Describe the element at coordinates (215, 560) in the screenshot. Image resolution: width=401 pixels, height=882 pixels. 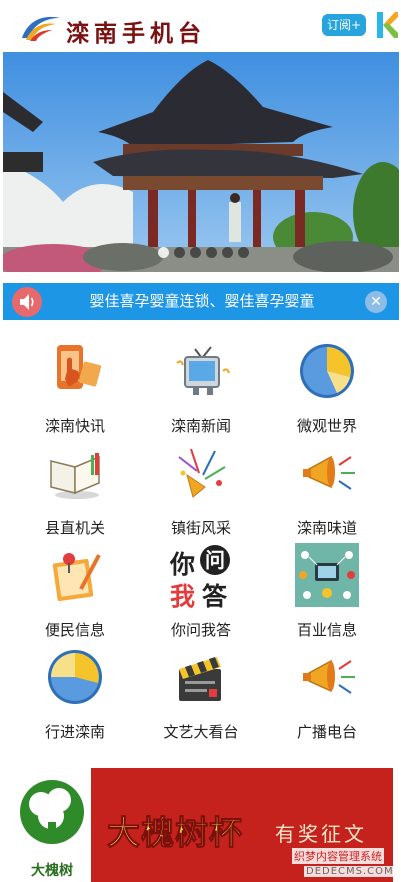
I see `qa-char-circle: 问` at that location.